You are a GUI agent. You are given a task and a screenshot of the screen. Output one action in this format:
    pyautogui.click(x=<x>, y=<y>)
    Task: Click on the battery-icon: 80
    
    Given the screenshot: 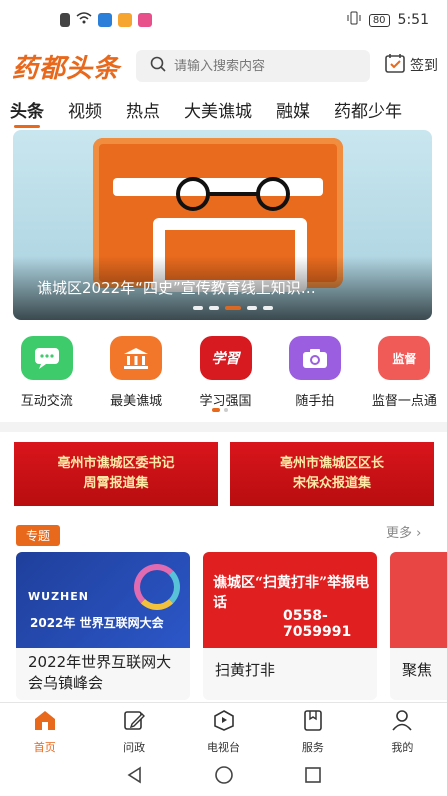 What is the action you would take?
    pyautogui.click(x=379, y=20)
    